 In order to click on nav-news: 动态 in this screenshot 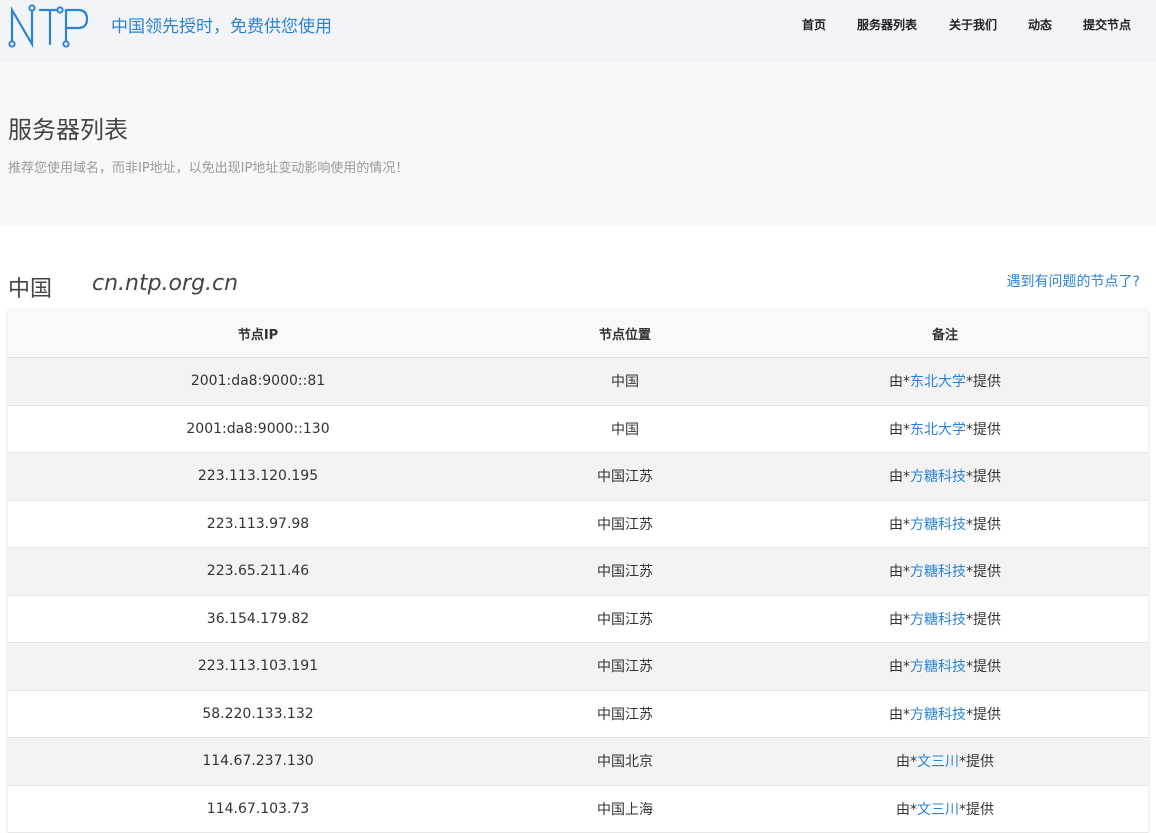, I will do `click(1040, 24)`.